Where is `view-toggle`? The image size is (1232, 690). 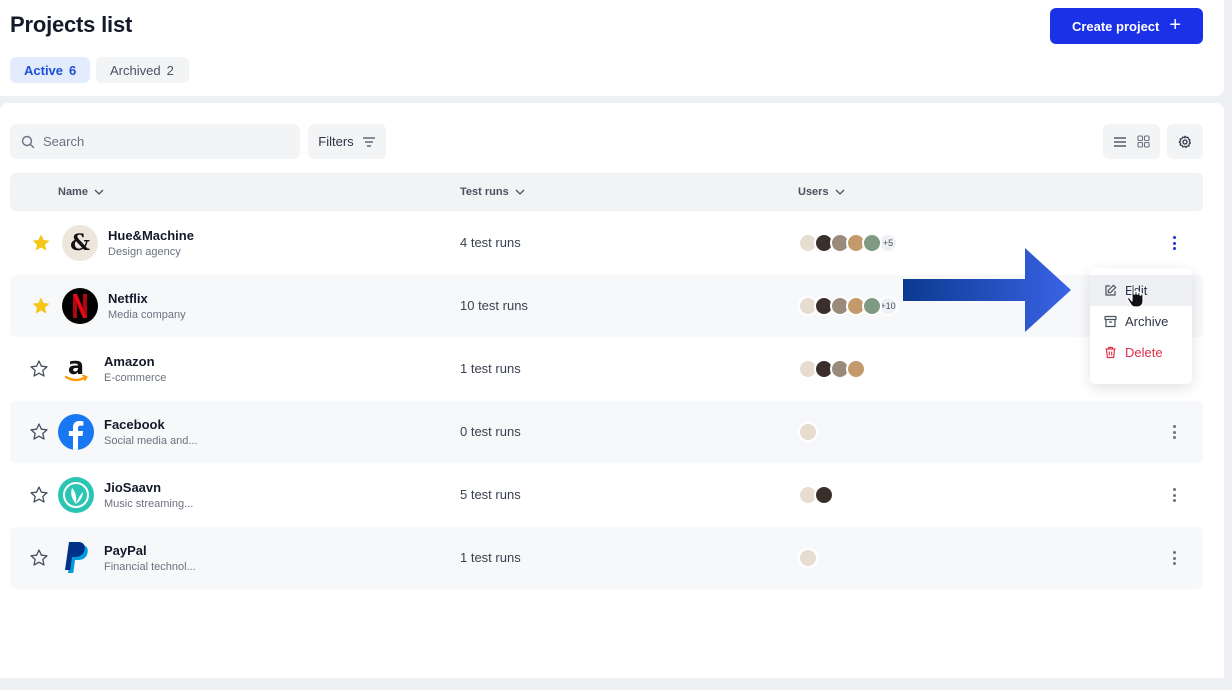 view-toggle is located at coordinates (1131, 141).